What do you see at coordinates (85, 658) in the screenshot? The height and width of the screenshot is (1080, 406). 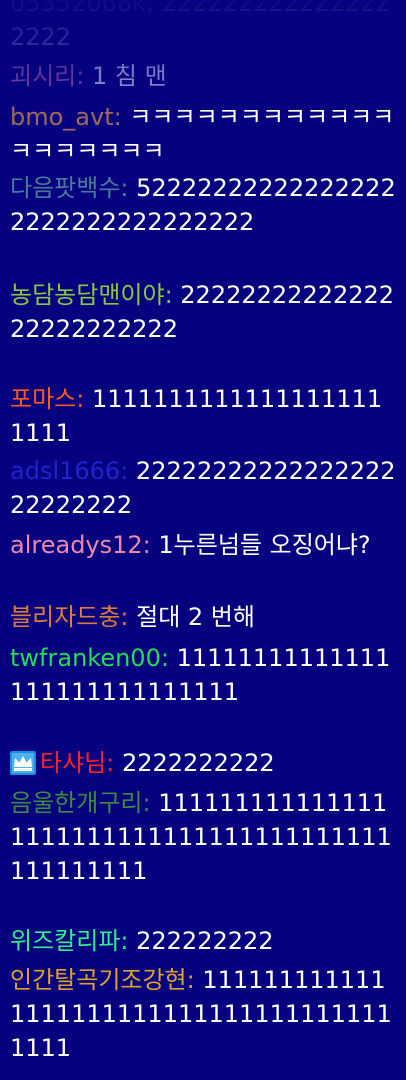 I see `chat-username: twfranken00` at bounding box center [85, 658].